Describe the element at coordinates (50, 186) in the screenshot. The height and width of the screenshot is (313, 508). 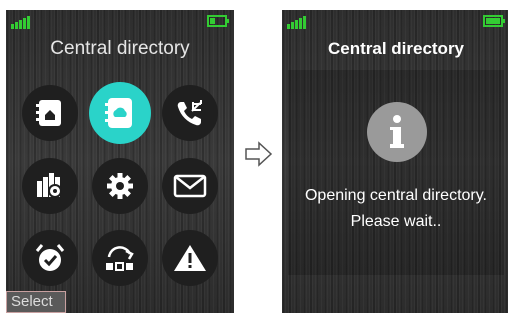
I see `profiles-icon` at that location.